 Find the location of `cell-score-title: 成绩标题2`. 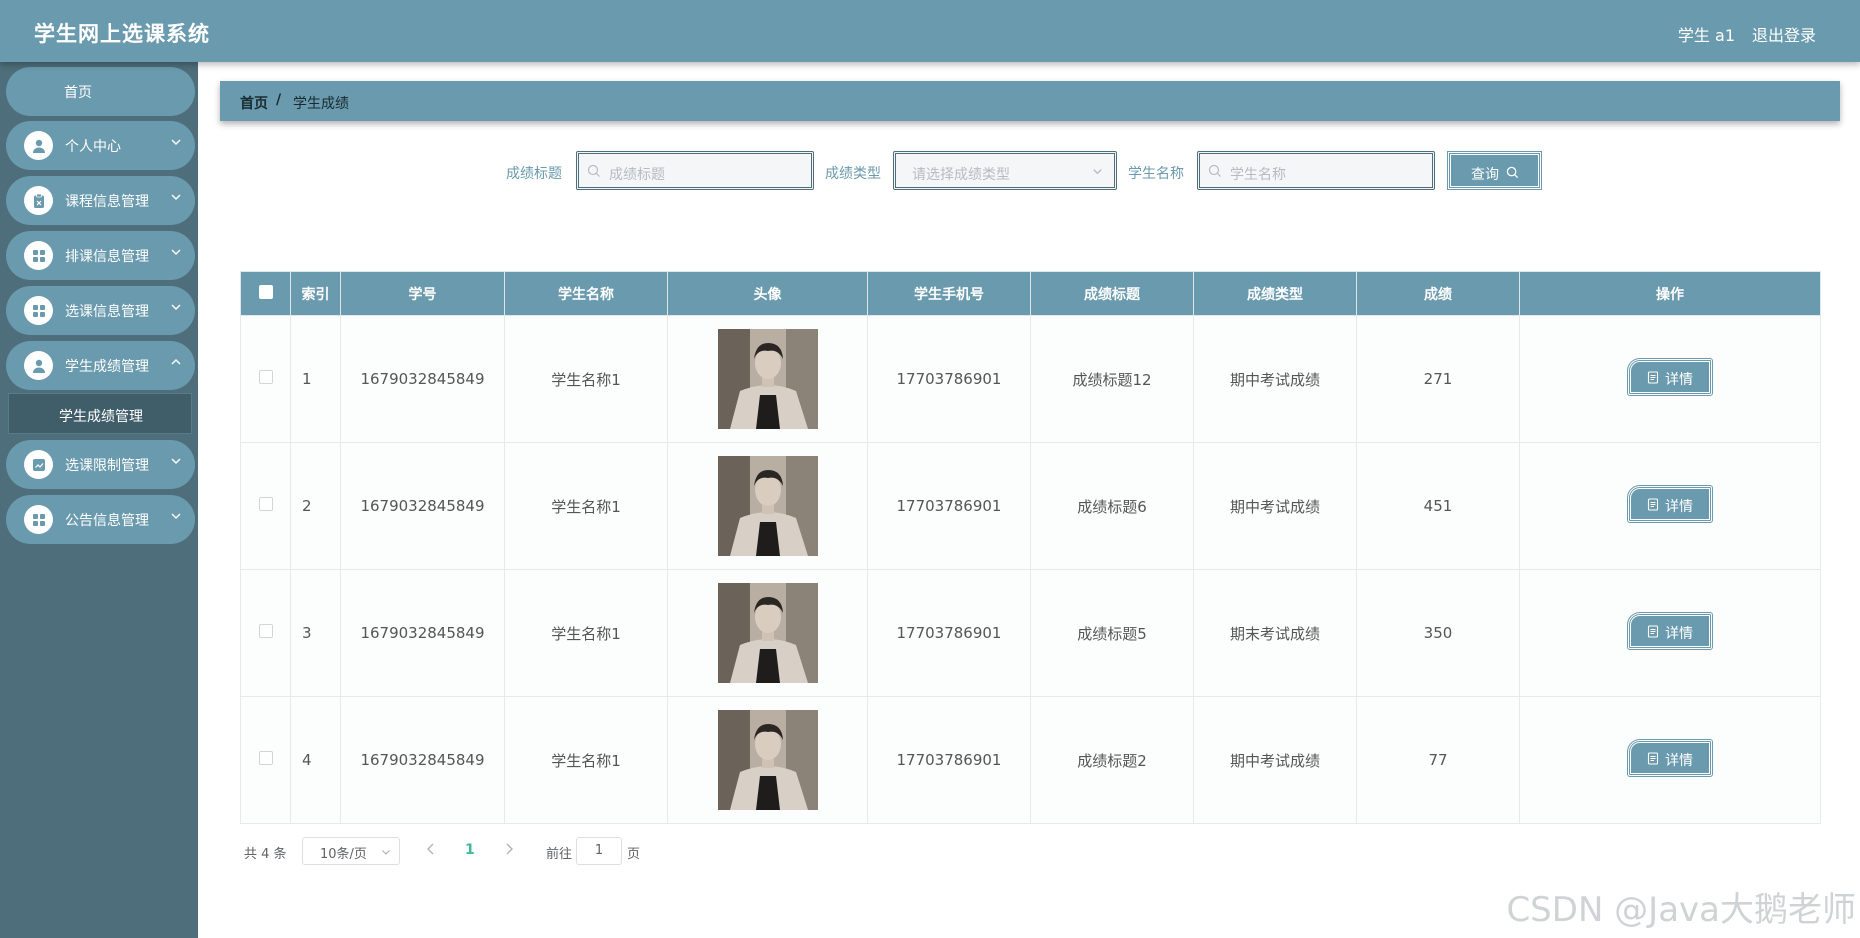

cell-score-title: 成绩标题2 is located at coordinates (1112, 760).